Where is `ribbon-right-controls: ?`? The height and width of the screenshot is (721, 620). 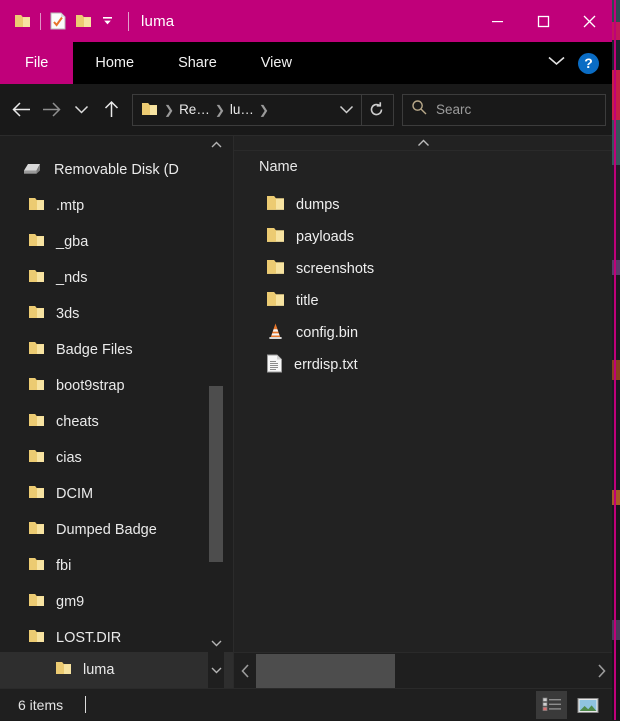 ribbon-right-controls: ? is located at coordinates (575, 63).